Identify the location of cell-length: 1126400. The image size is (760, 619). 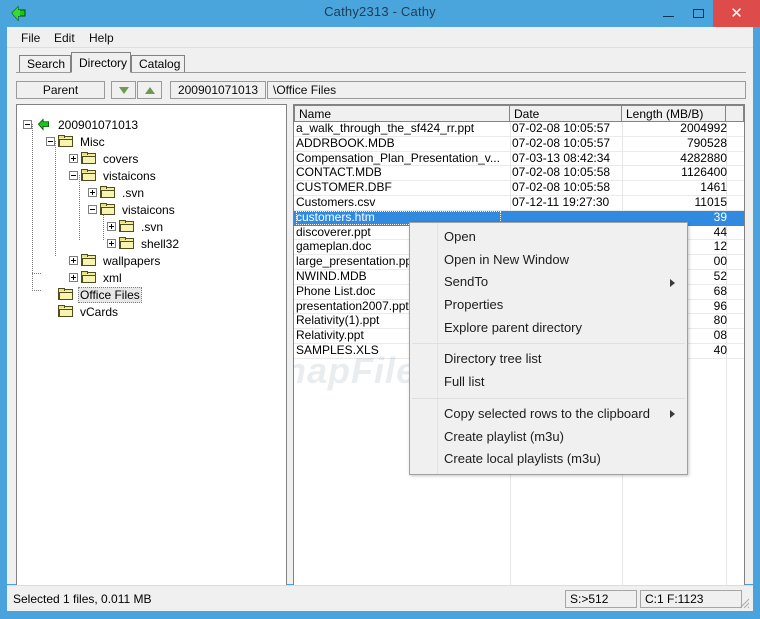
(704, 173).